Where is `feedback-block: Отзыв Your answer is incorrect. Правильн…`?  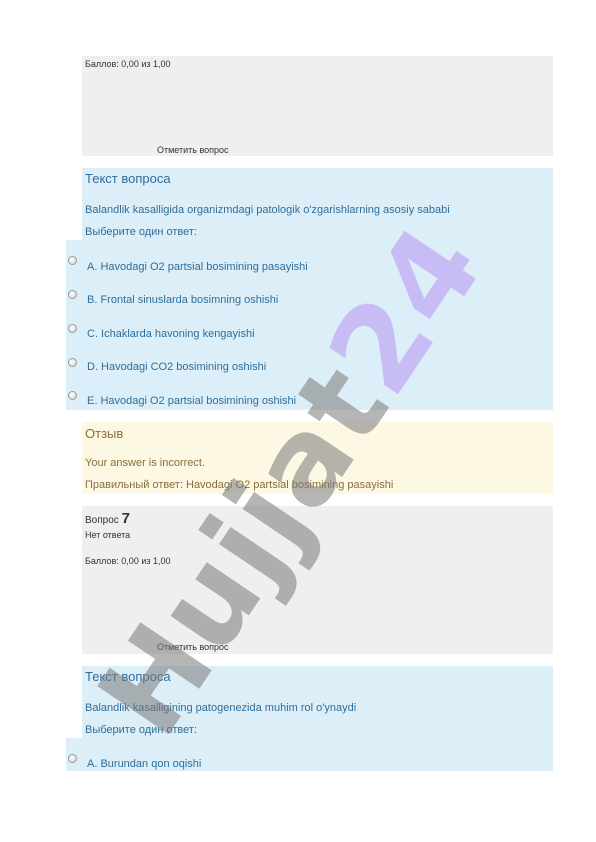 feedback-block: Отзыв Your answer is incorrect. Правильн… is located at coordinates (317, 458).